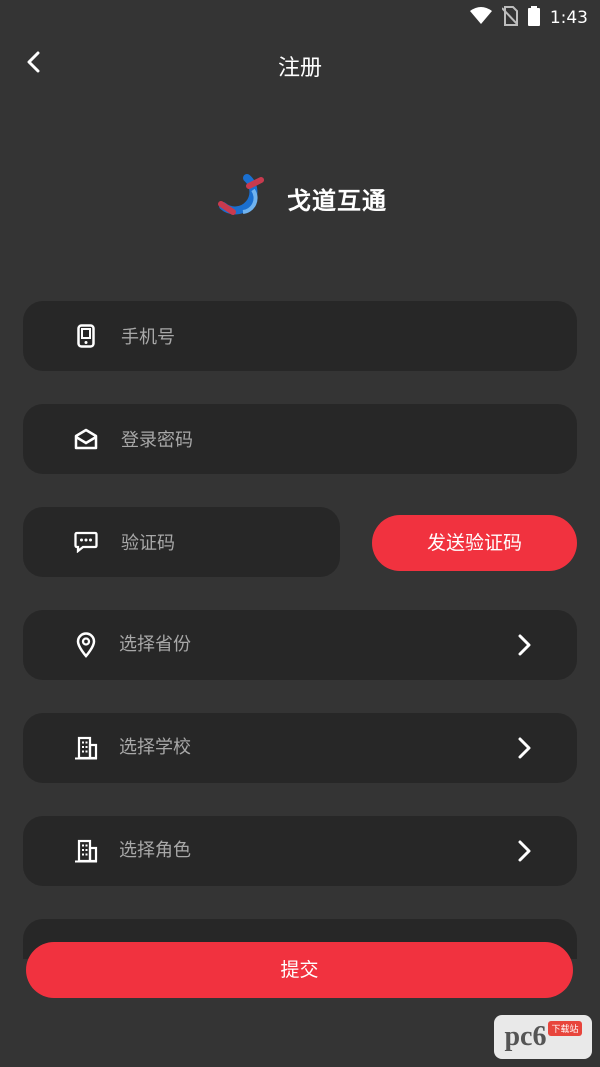  Describe the element at coordinates (300, 18) in the screenshot. I see `status-bar: 1:43` at that location.